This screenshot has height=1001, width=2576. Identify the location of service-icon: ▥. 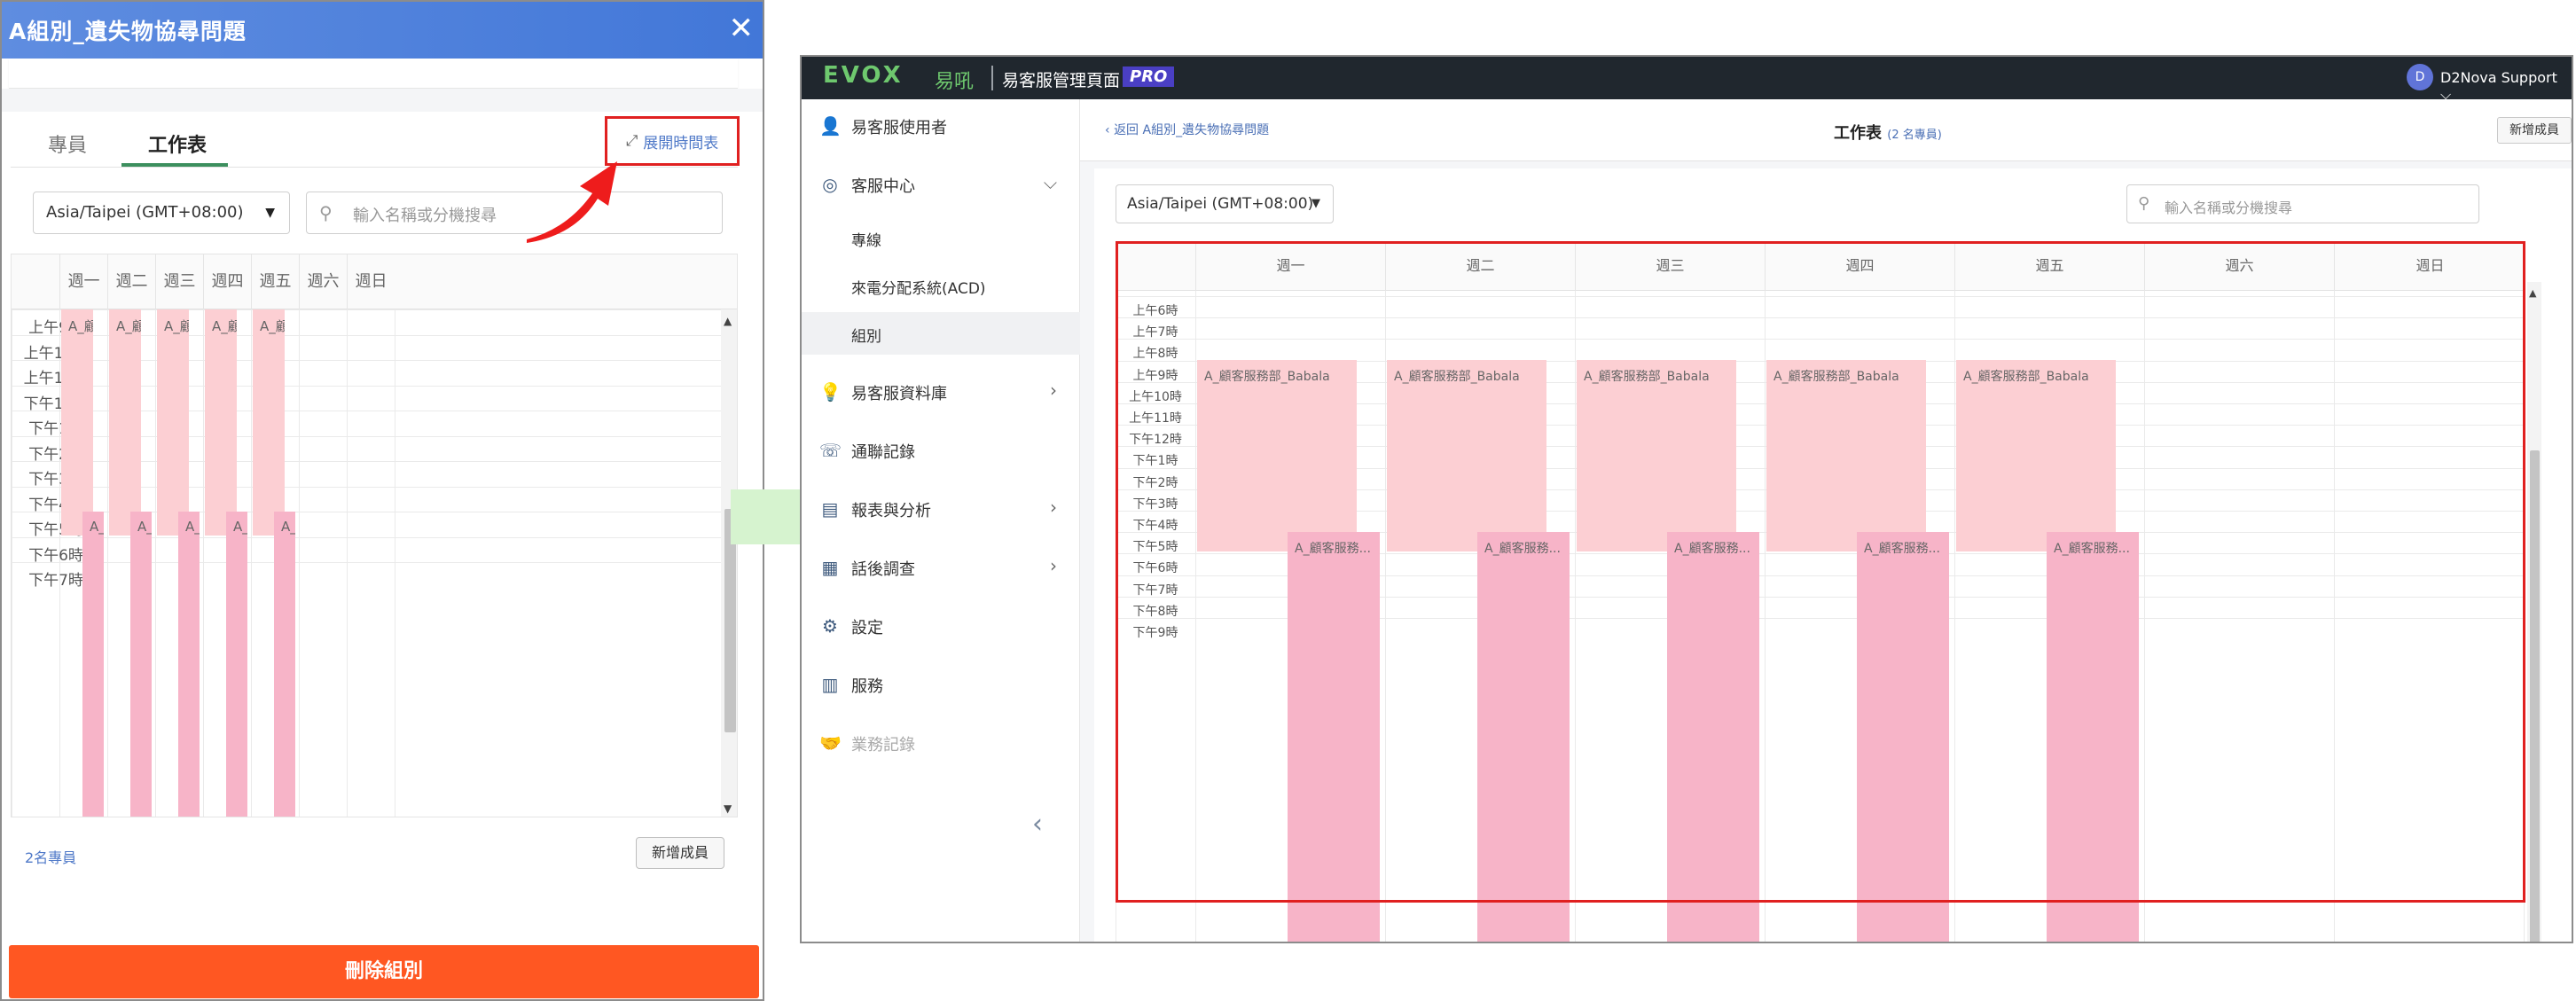
(830, 685).